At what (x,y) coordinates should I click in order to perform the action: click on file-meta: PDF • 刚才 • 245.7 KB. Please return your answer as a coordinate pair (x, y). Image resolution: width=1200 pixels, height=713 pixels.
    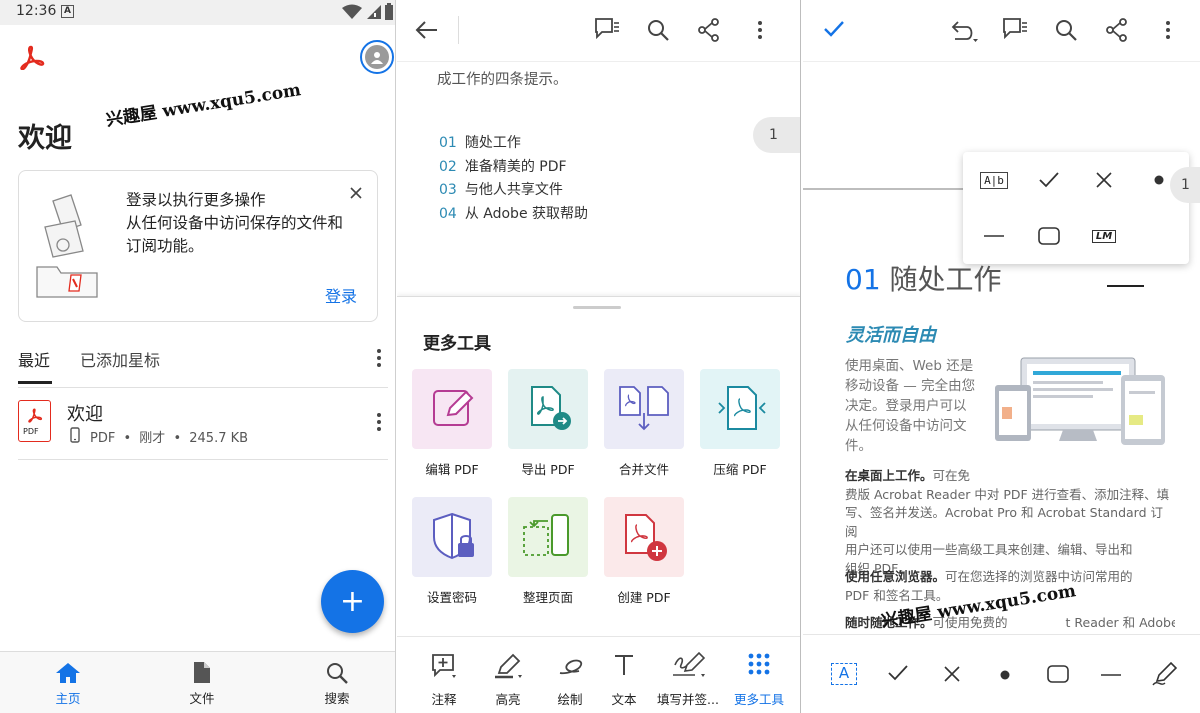
    Looking at the image, I should click on (169, 436).